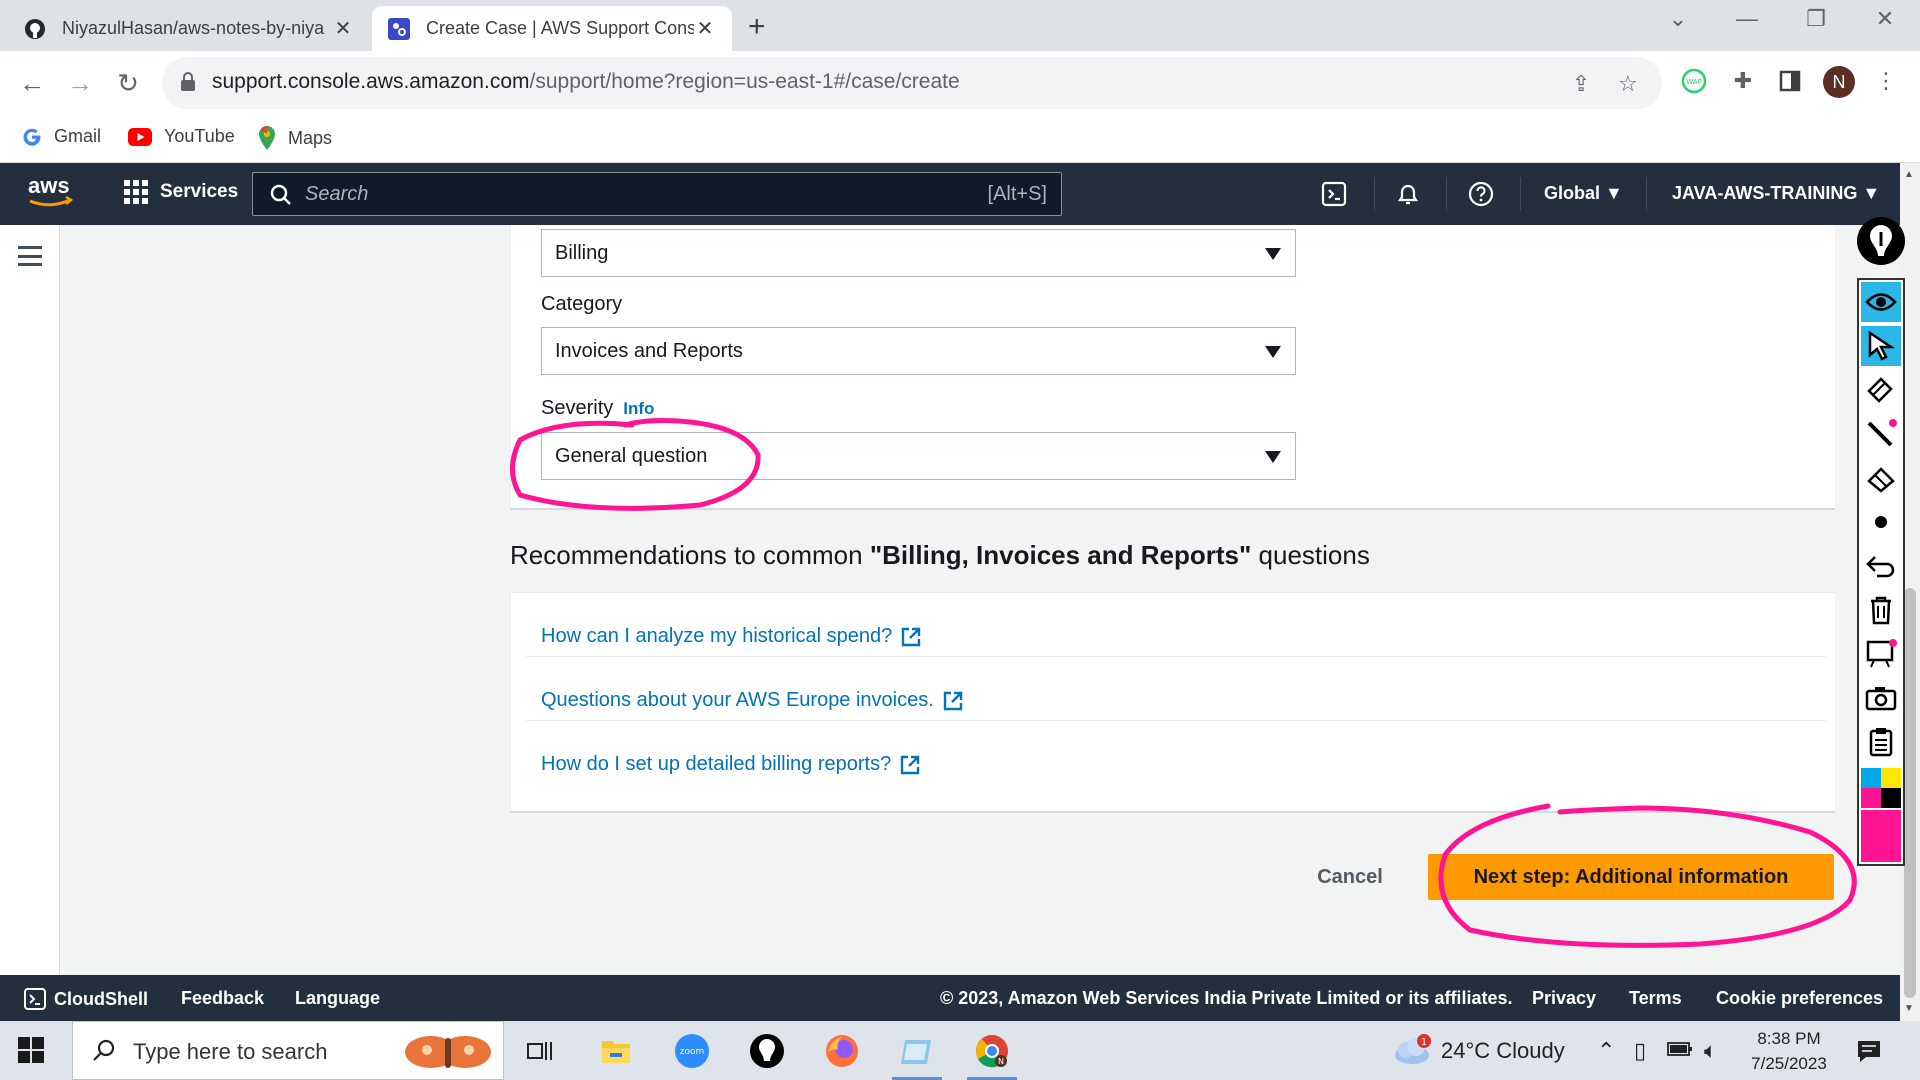 Image resolution: width=1920 pixels, height=1080 pixels. I want to click on scroll-up-icon: ▲, so click(1909, 174).